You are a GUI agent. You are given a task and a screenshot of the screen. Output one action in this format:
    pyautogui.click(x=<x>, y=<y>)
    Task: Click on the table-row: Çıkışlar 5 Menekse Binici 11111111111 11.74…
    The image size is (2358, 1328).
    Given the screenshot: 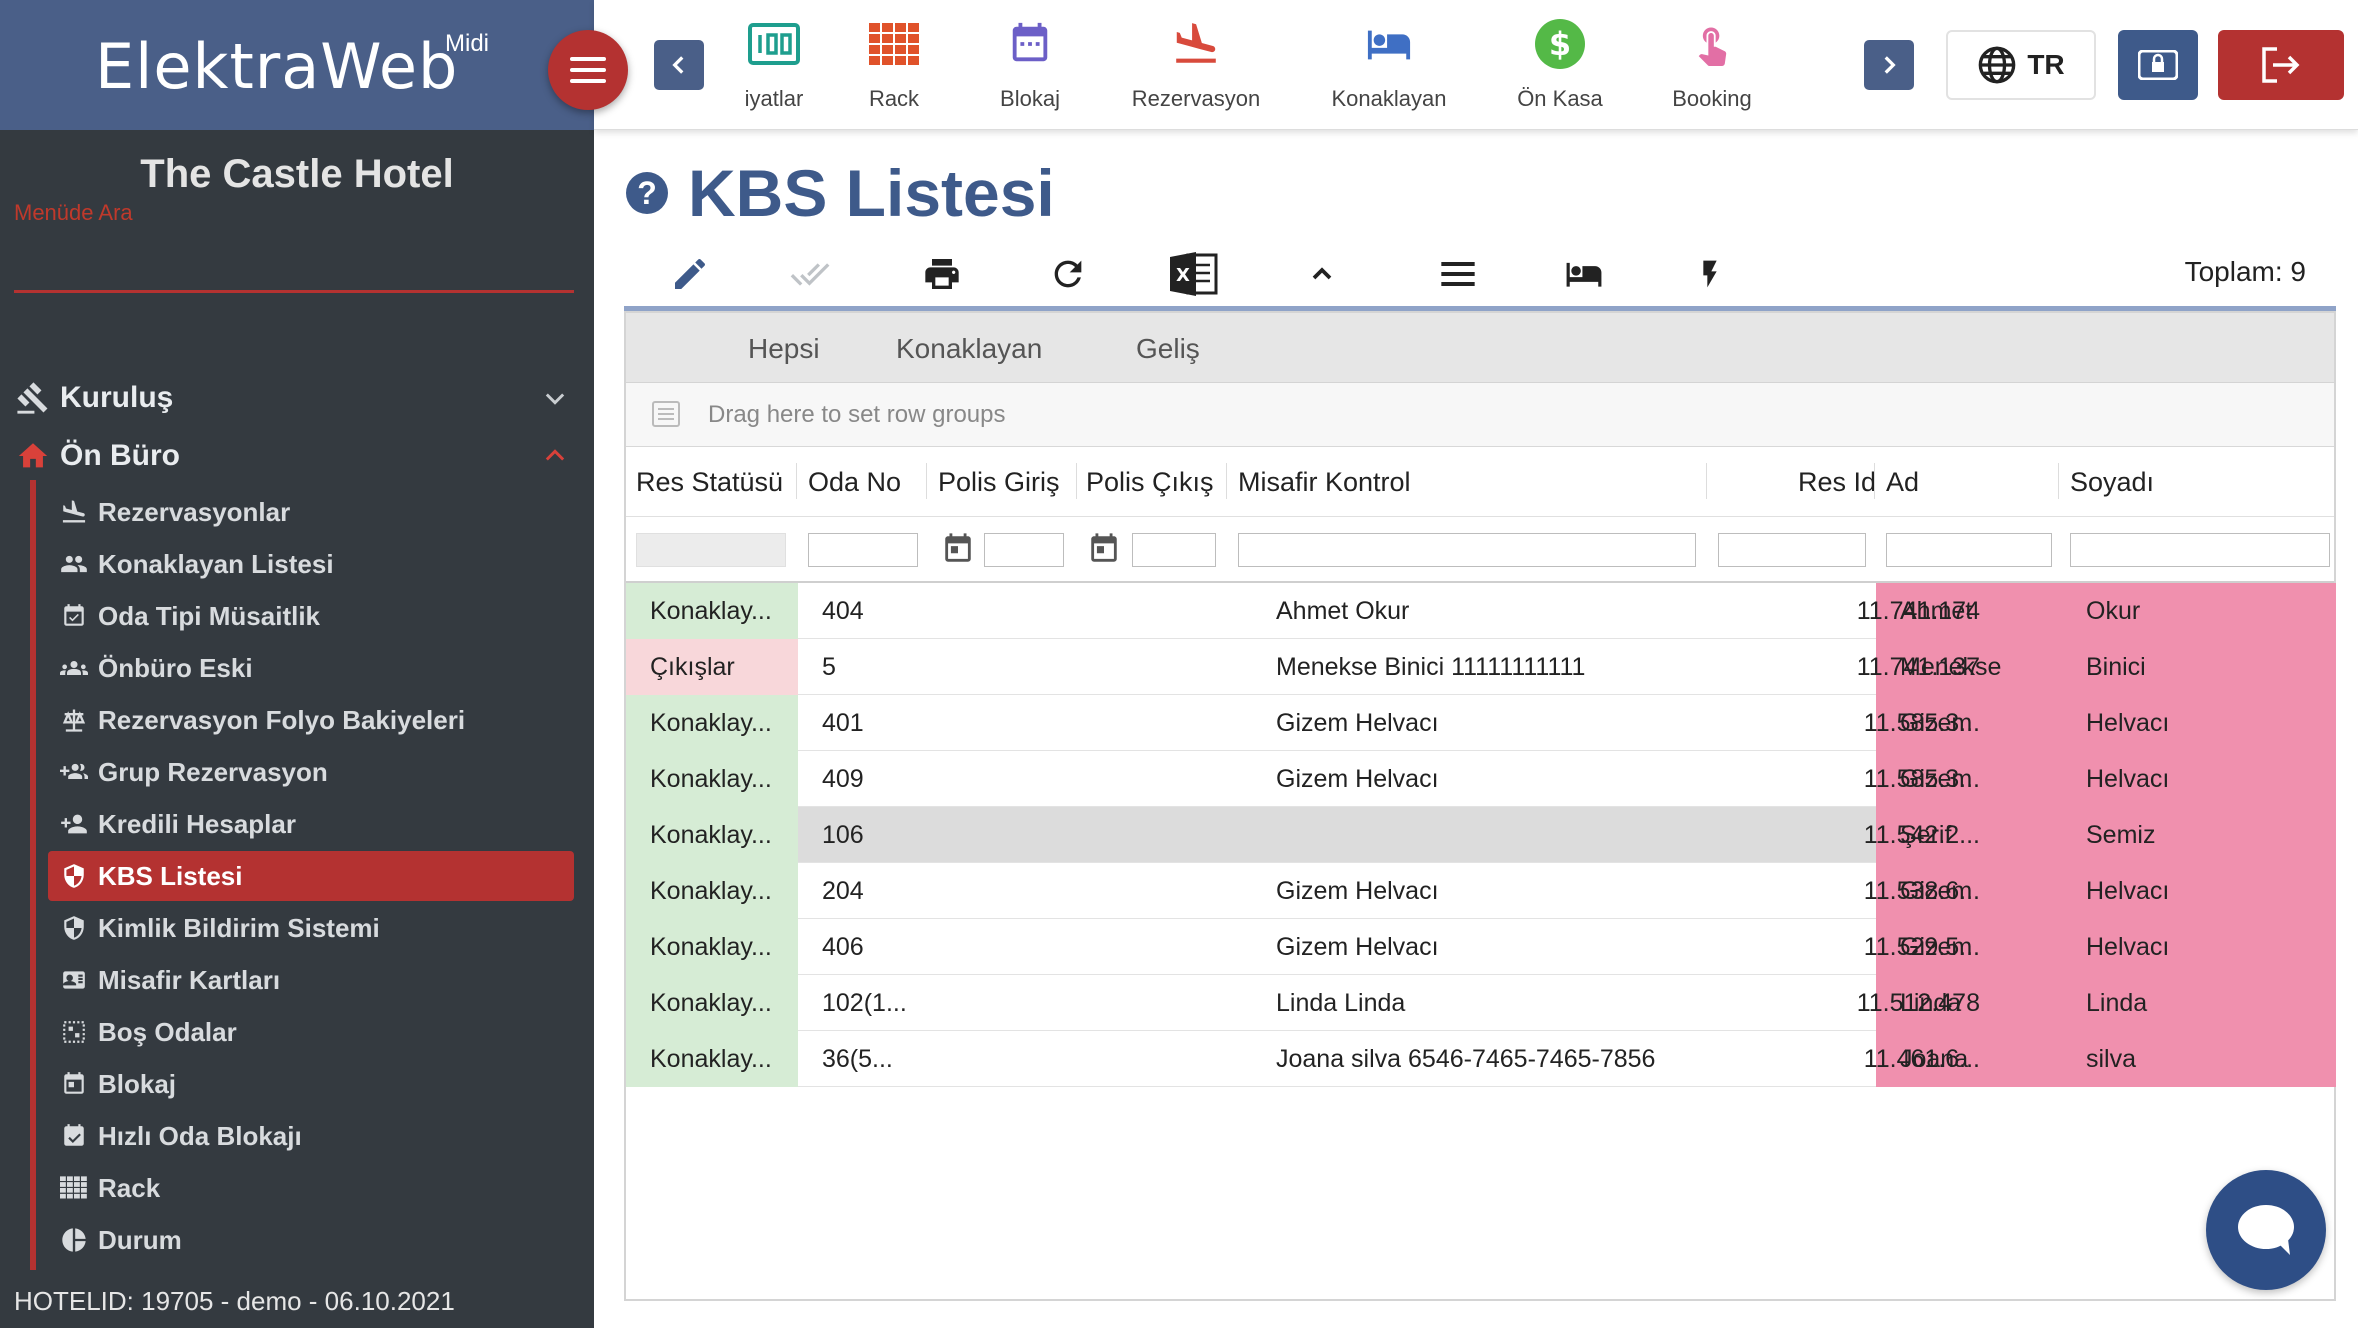 What is the action you would take?
    pyautogui.click(x=1481, y=667)
    